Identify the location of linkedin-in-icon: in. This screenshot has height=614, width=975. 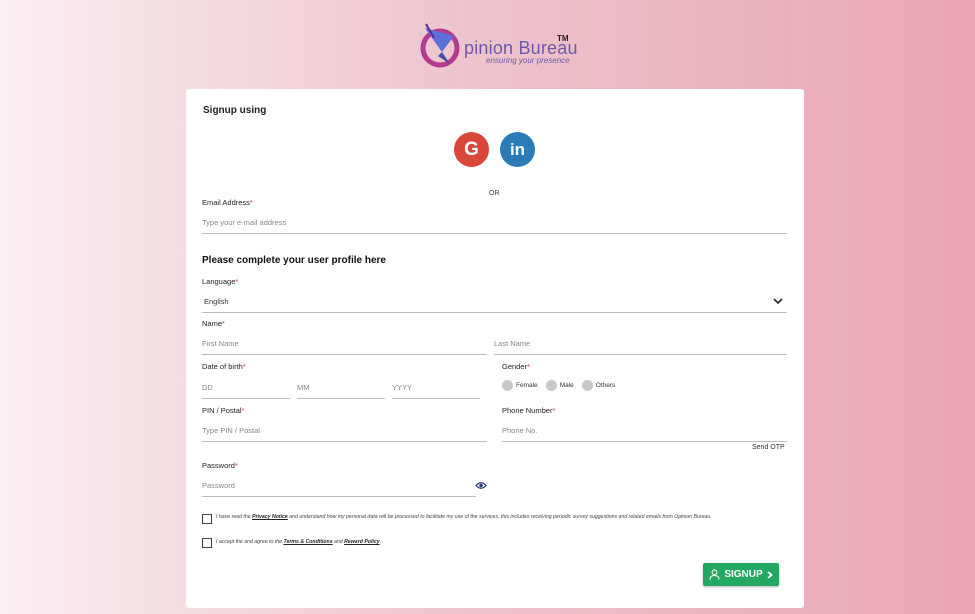
(517, 149).